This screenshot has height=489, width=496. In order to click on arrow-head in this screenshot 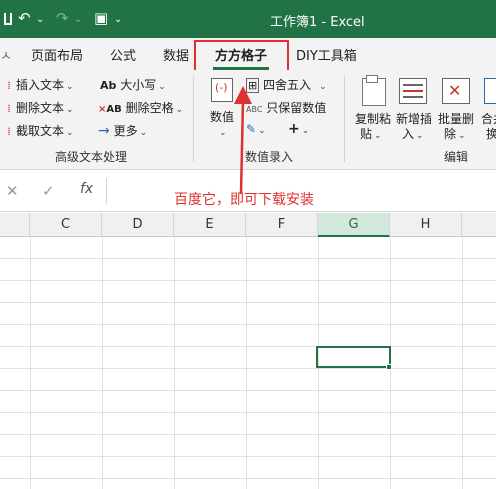, I will do `click(243, 95)`.